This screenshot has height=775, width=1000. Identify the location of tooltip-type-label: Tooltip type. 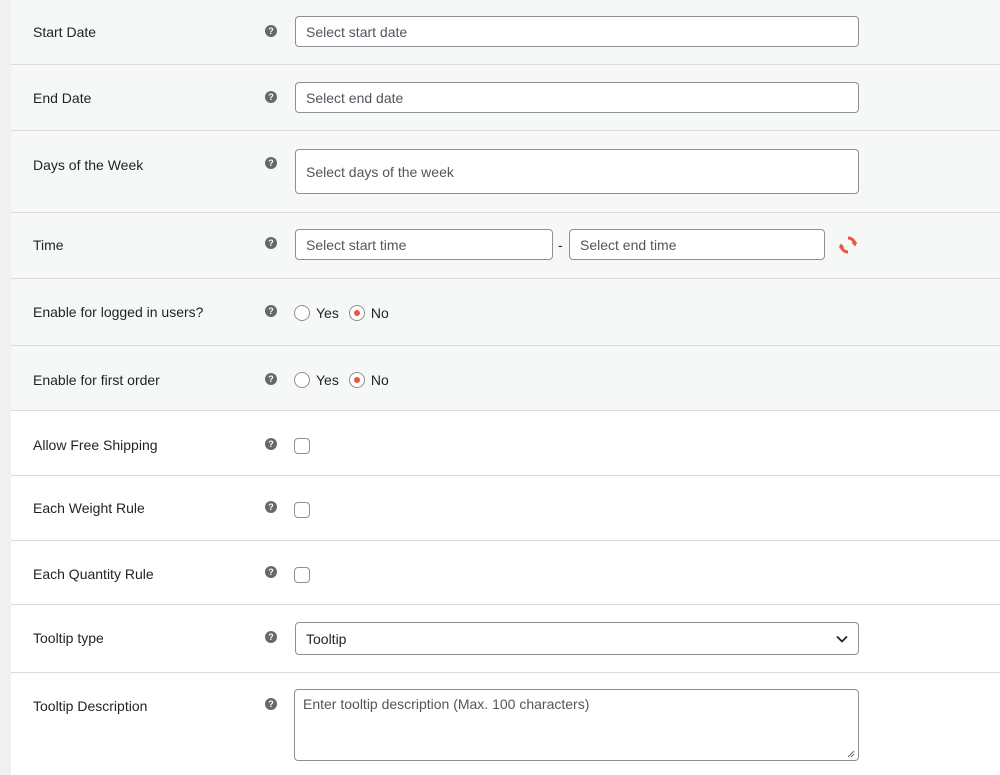
(68, 638).